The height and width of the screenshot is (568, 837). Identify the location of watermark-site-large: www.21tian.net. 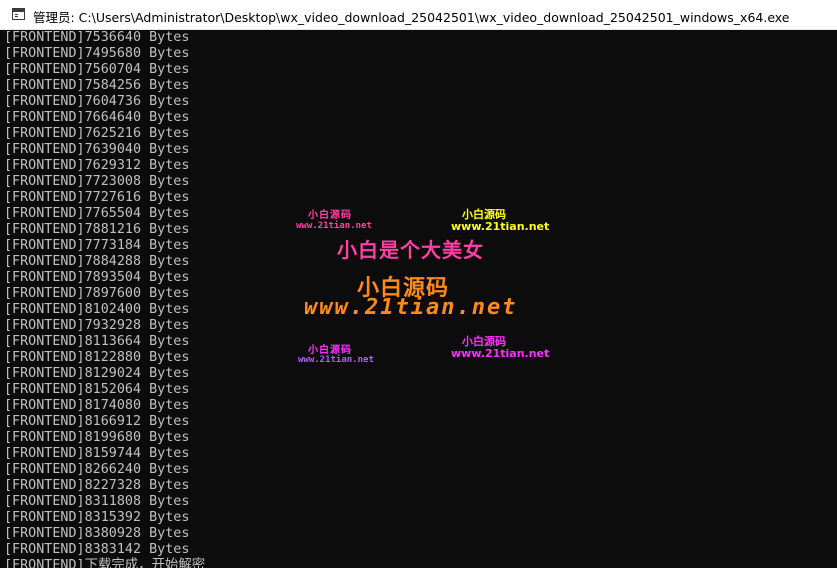
(411, 307).